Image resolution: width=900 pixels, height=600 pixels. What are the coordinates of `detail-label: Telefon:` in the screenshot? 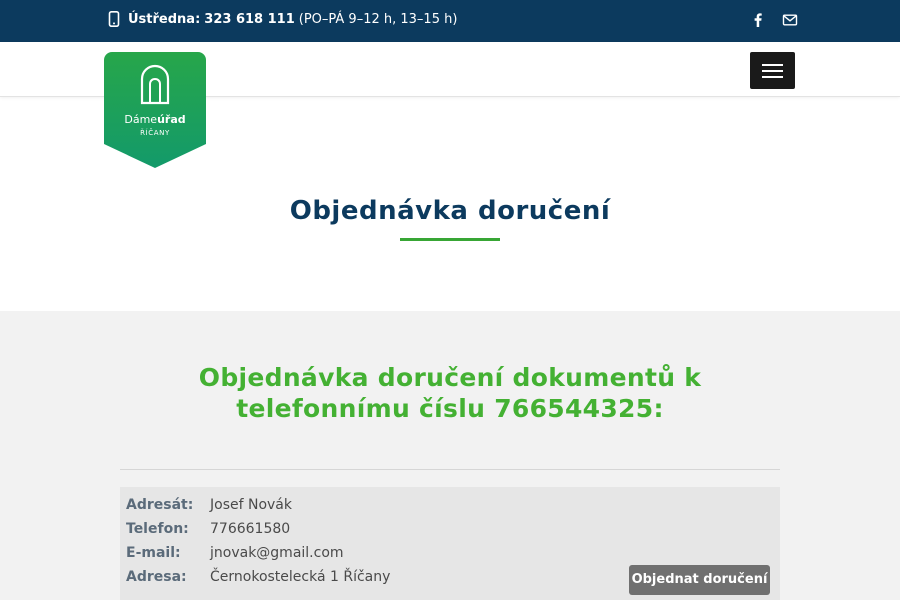 It's located at (157, 529).